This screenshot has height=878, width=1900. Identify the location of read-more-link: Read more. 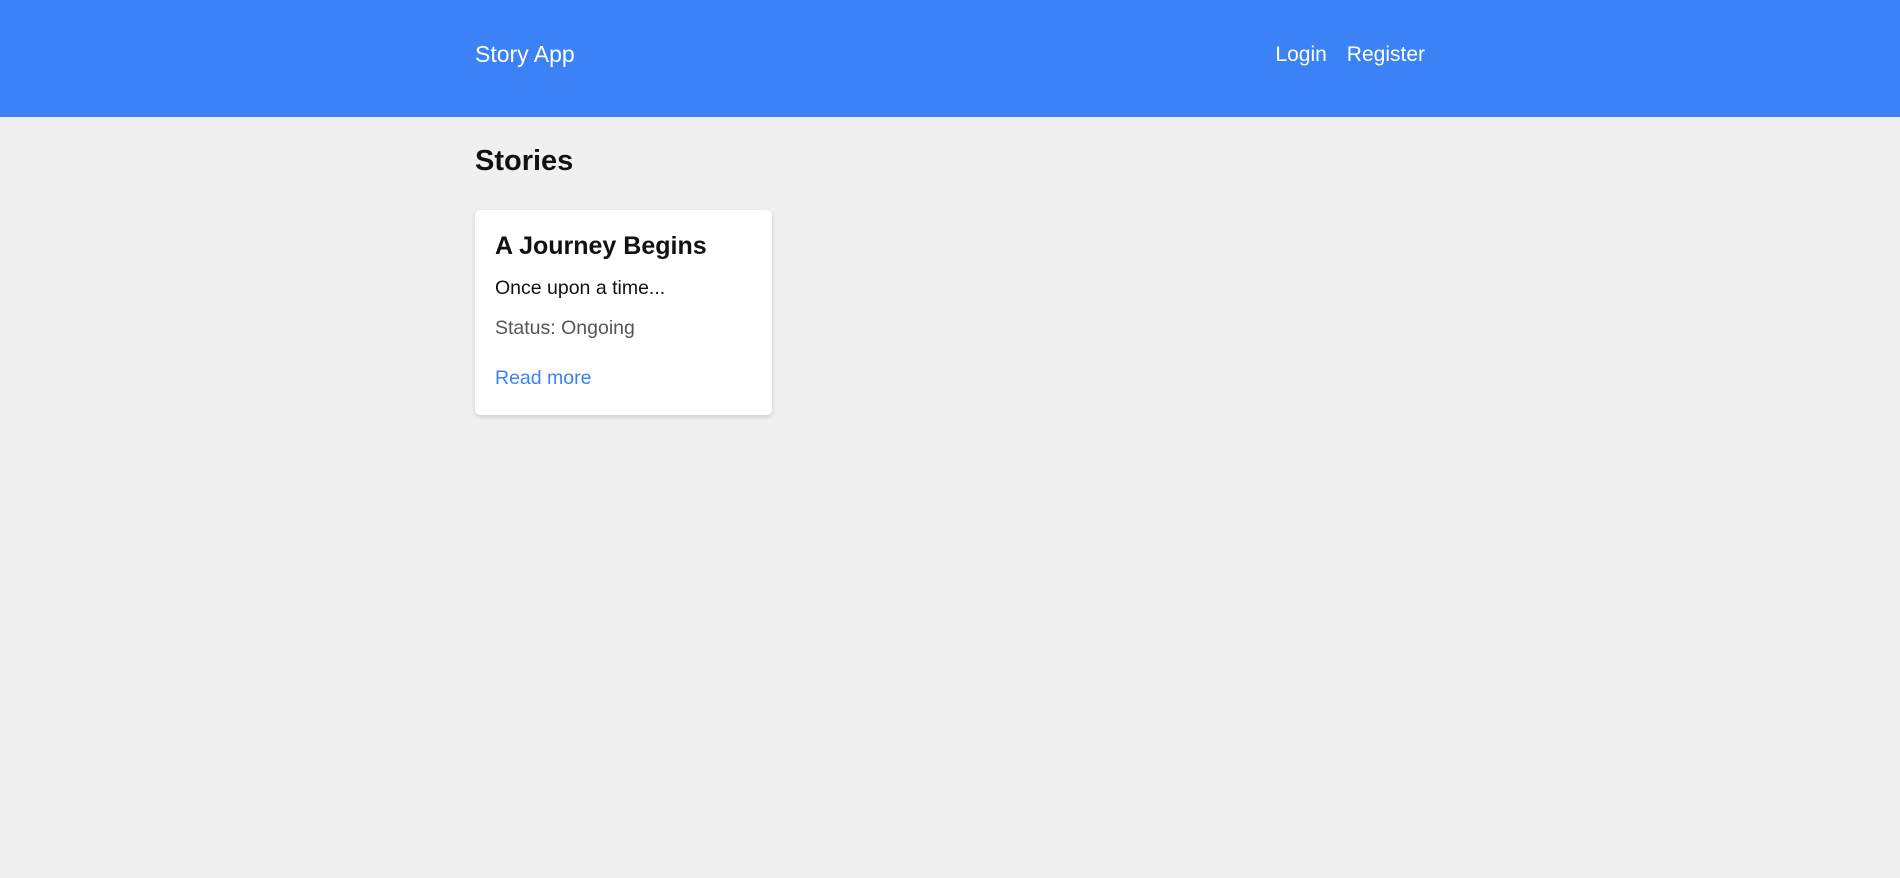
(543, 378).